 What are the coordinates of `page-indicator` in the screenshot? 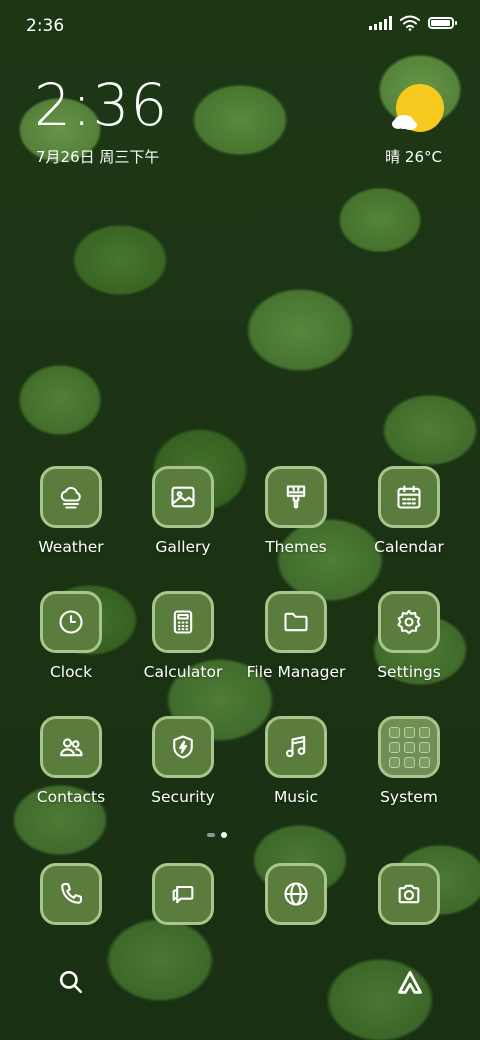 It's located at (217, 835).